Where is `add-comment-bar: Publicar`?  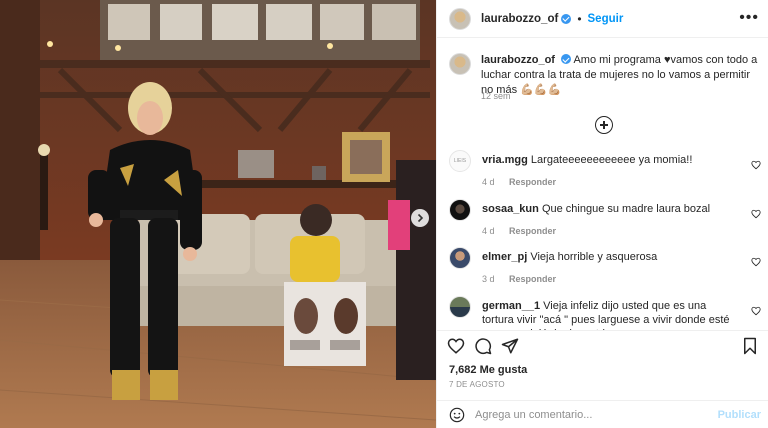 add-comment-bar: Publicar is located at coordinates (602, 414).